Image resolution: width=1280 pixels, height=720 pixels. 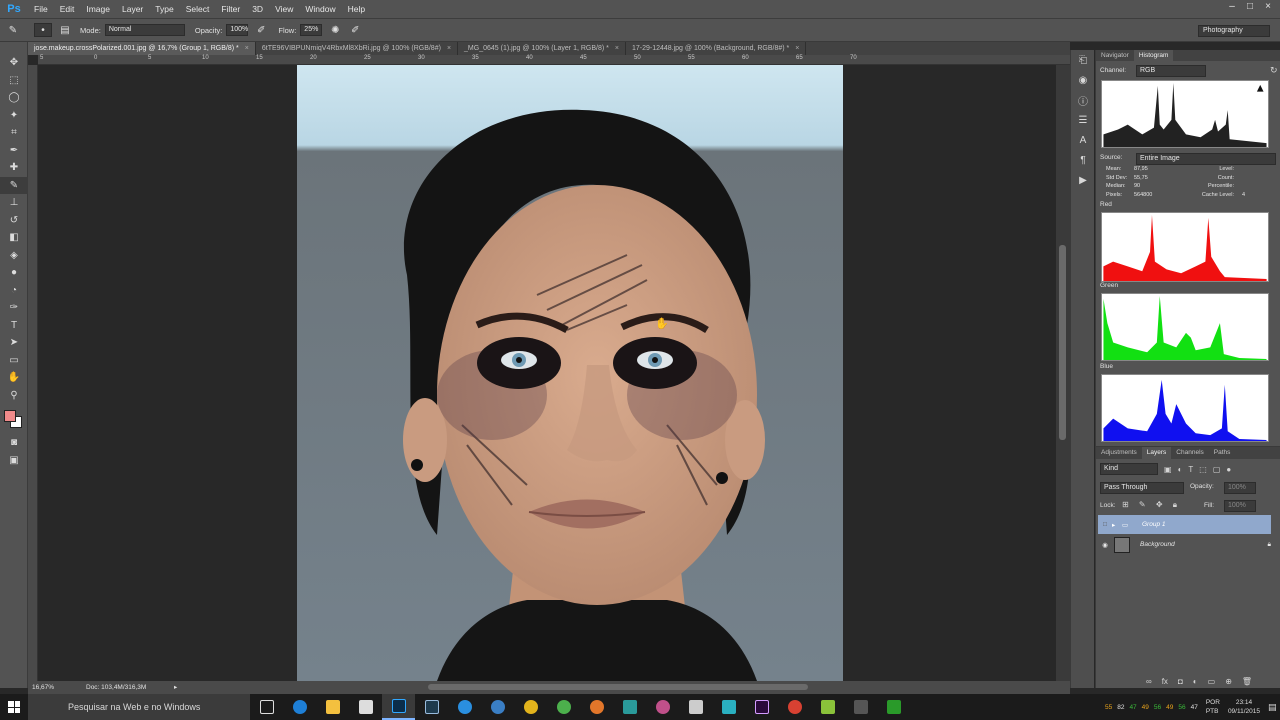 What do you see at coordinates (311, 30) in the screenshot?
I see `flow-input: 25%` at bounding box center [311, 30].